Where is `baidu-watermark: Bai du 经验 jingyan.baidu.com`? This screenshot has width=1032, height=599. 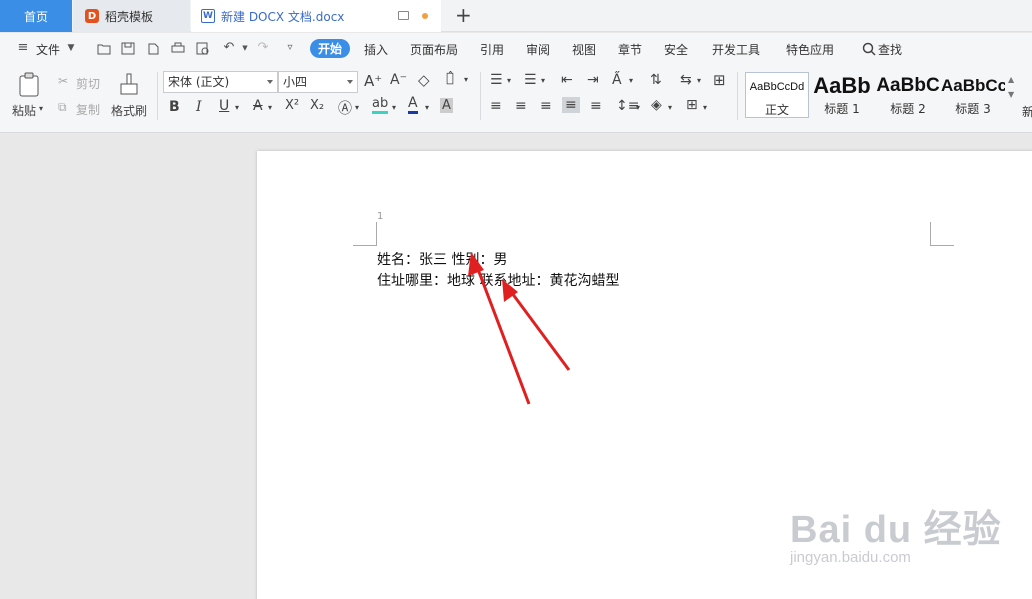
baidu-watermark: Bai du 经验 jingyan.baidu.com is located at coordinates (896, 532).